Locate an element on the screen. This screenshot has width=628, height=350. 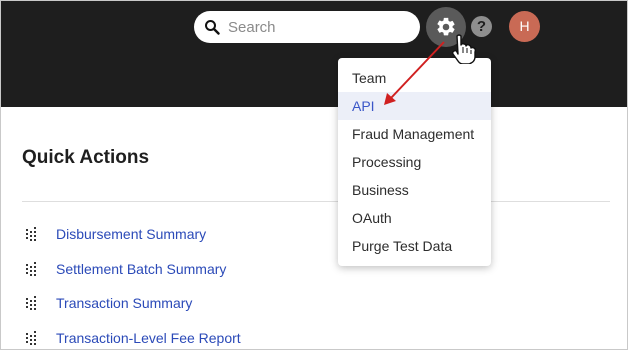
transaction-level-fee-report-link: Transaction-Level Fee Report is located at coordinates (148, 338).